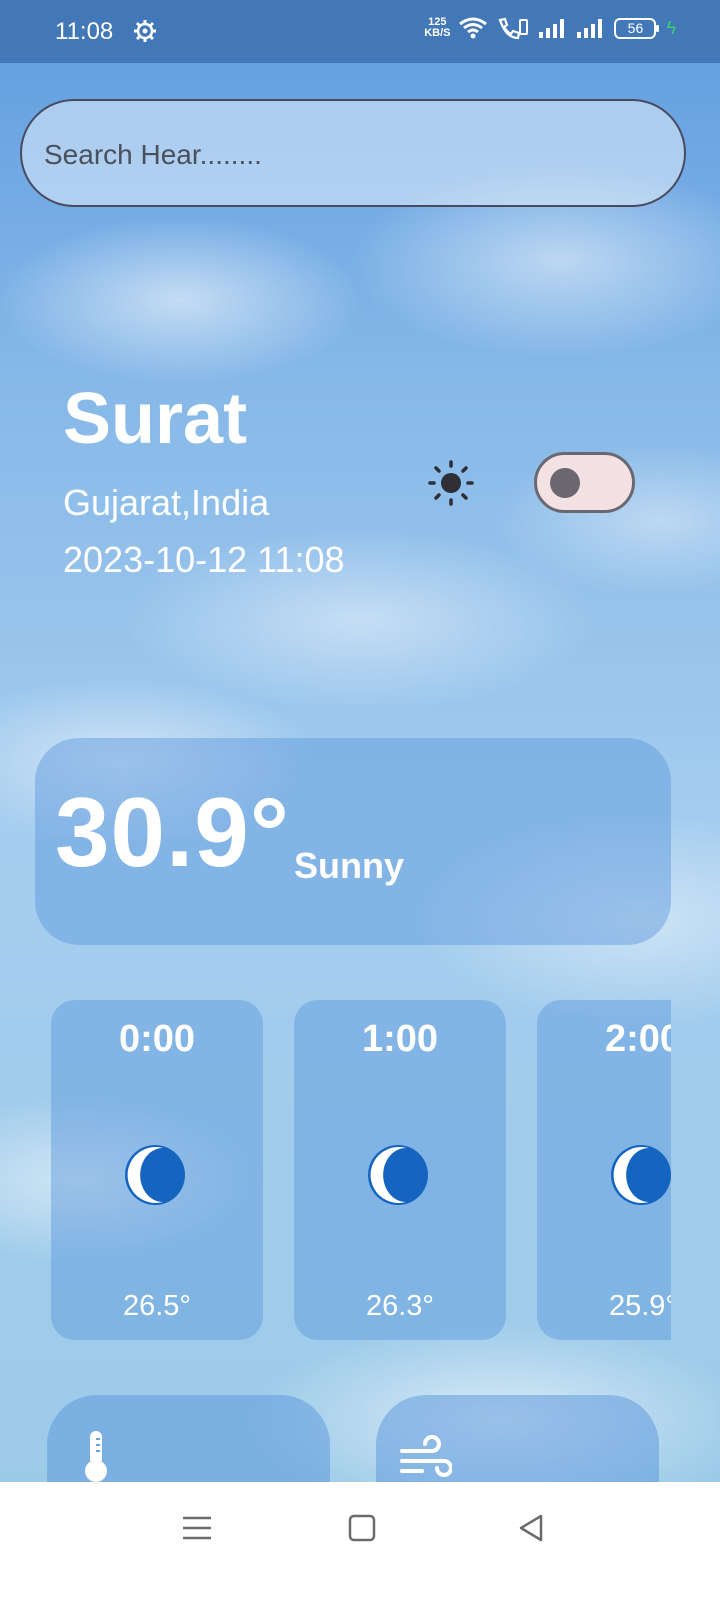  I want to click on hour-temperature: 26.3°, so click(400, 1306).